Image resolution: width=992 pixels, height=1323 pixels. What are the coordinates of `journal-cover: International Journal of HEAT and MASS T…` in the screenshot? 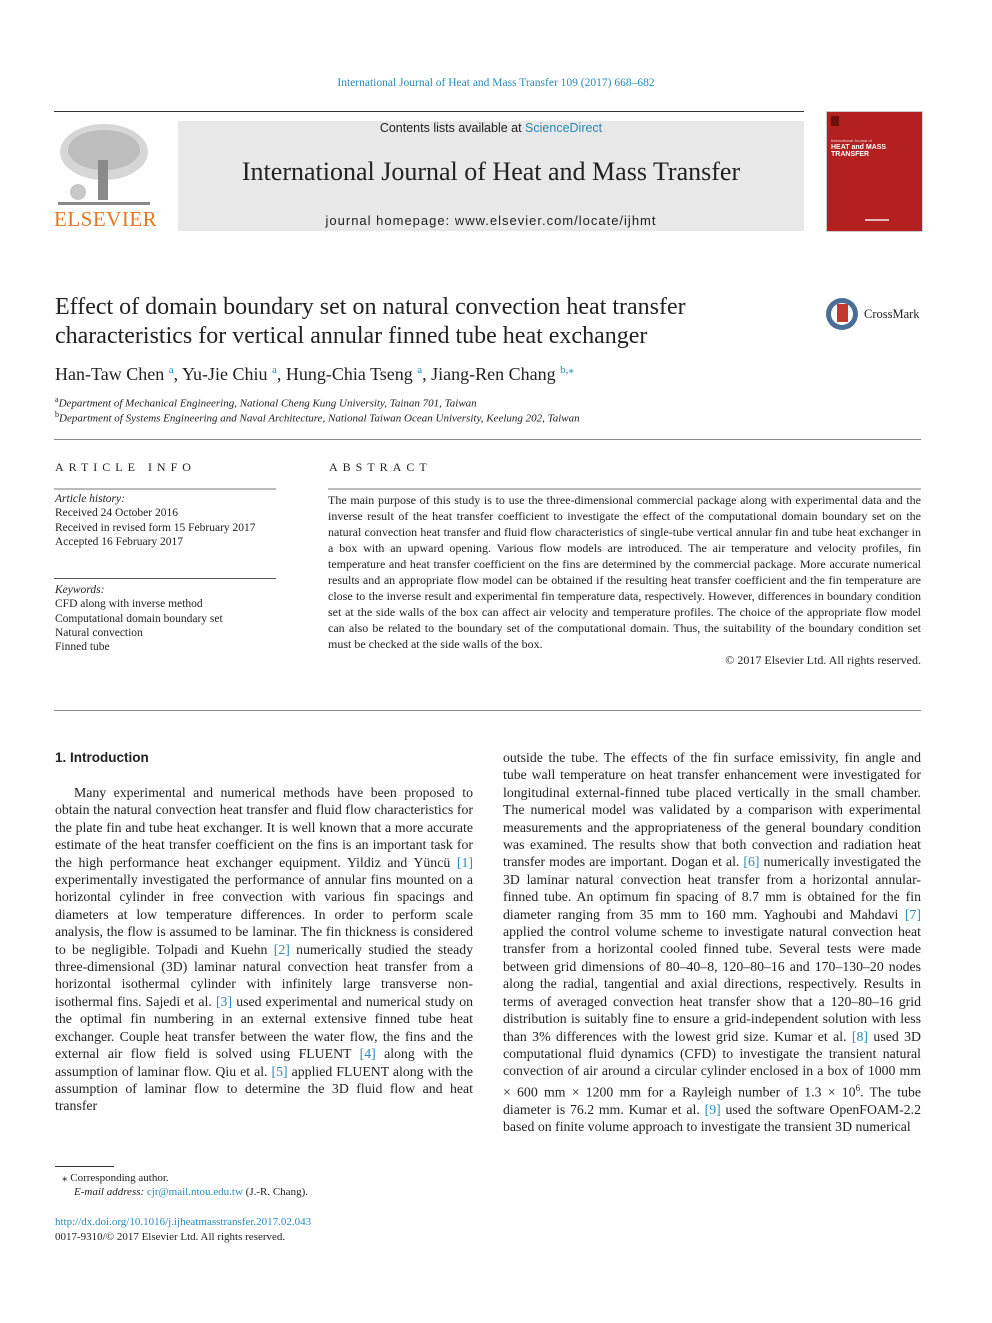 It's located at (874, 171).